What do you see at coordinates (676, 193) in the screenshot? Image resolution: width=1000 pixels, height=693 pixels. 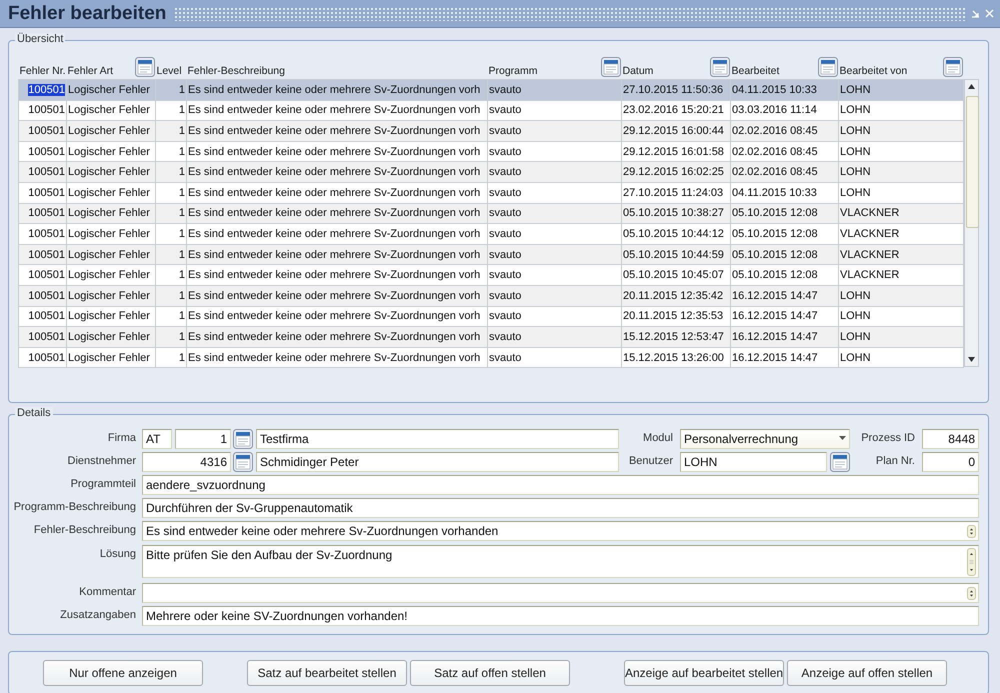 I see `table-cell: 27.10.2015 11:24:03` at bounding box center [676, 193].